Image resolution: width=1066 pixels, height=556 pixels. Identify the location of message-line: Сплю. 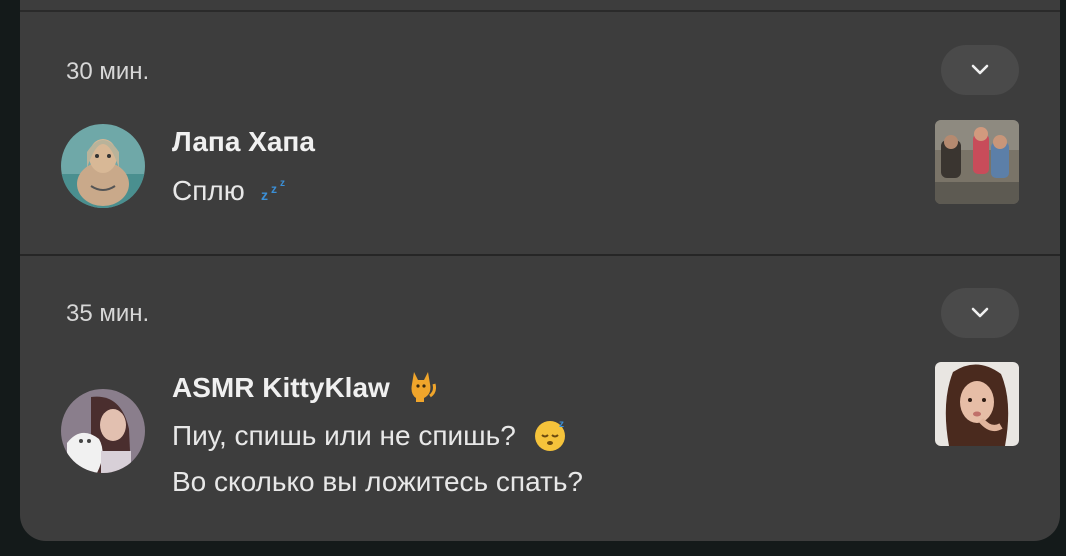
(208, 190).